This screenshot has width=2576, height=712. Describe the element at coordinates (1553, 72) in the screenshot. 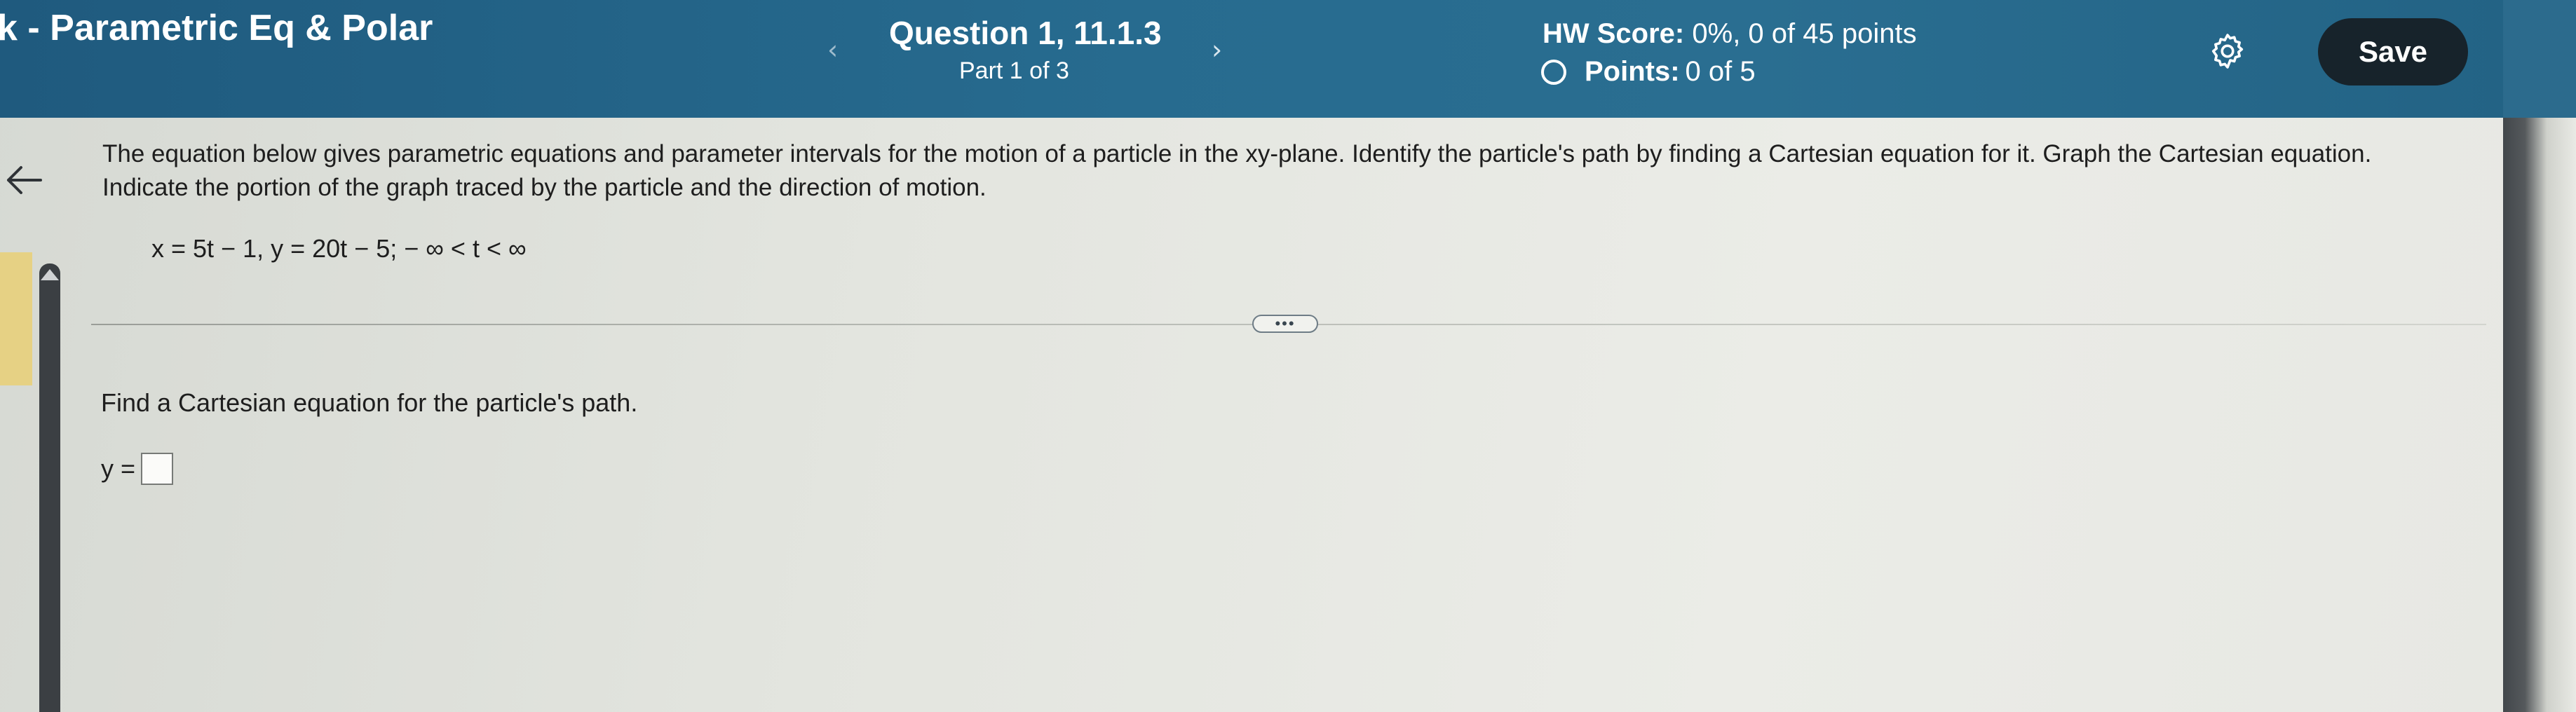

I see `points-status-circle-icon` at that location.